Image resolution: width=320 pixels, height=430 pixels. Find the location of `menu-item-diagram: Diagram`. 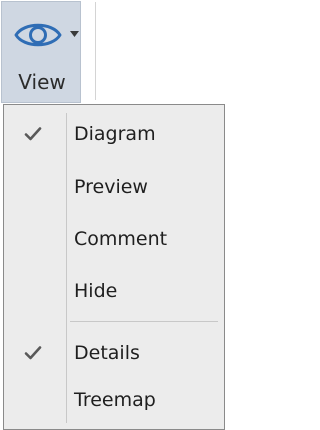

menu-item-diagram: Diagram is located at coordinates (114, 134).